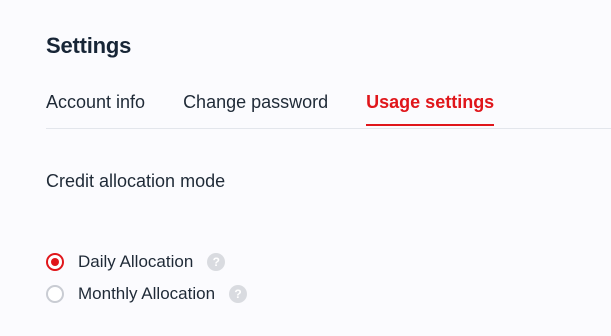 The width and height of the screenshot is (611, 336). What do you see at coordinates (89, 45) in the screenshot?
I see `page-title: Settings` at bounding box center [89, 45].